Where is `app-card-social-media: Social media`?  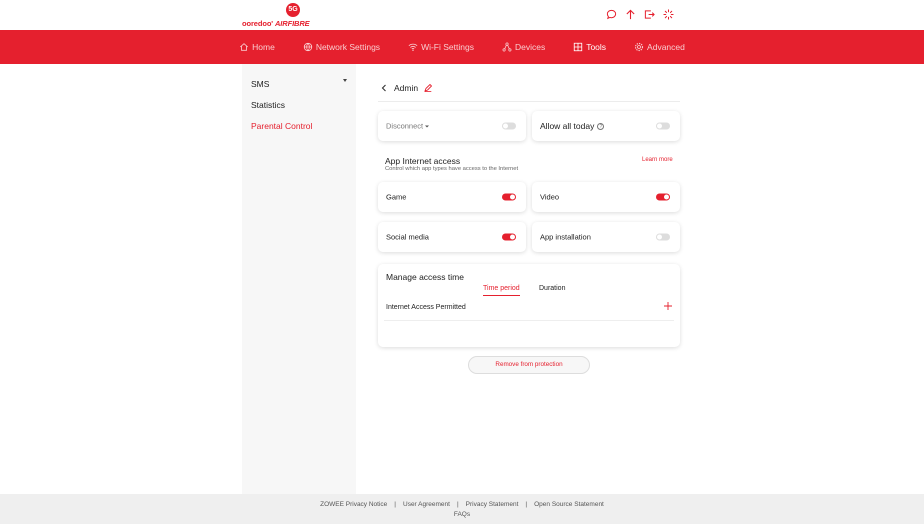
app-card-social-media: Social media is located at coordinates (452, 237).